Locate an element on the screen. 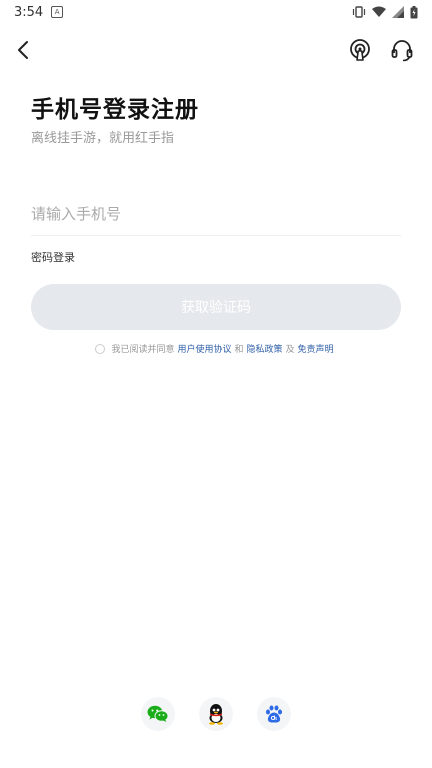  wifi-icon is located at coordinates (379, 11).